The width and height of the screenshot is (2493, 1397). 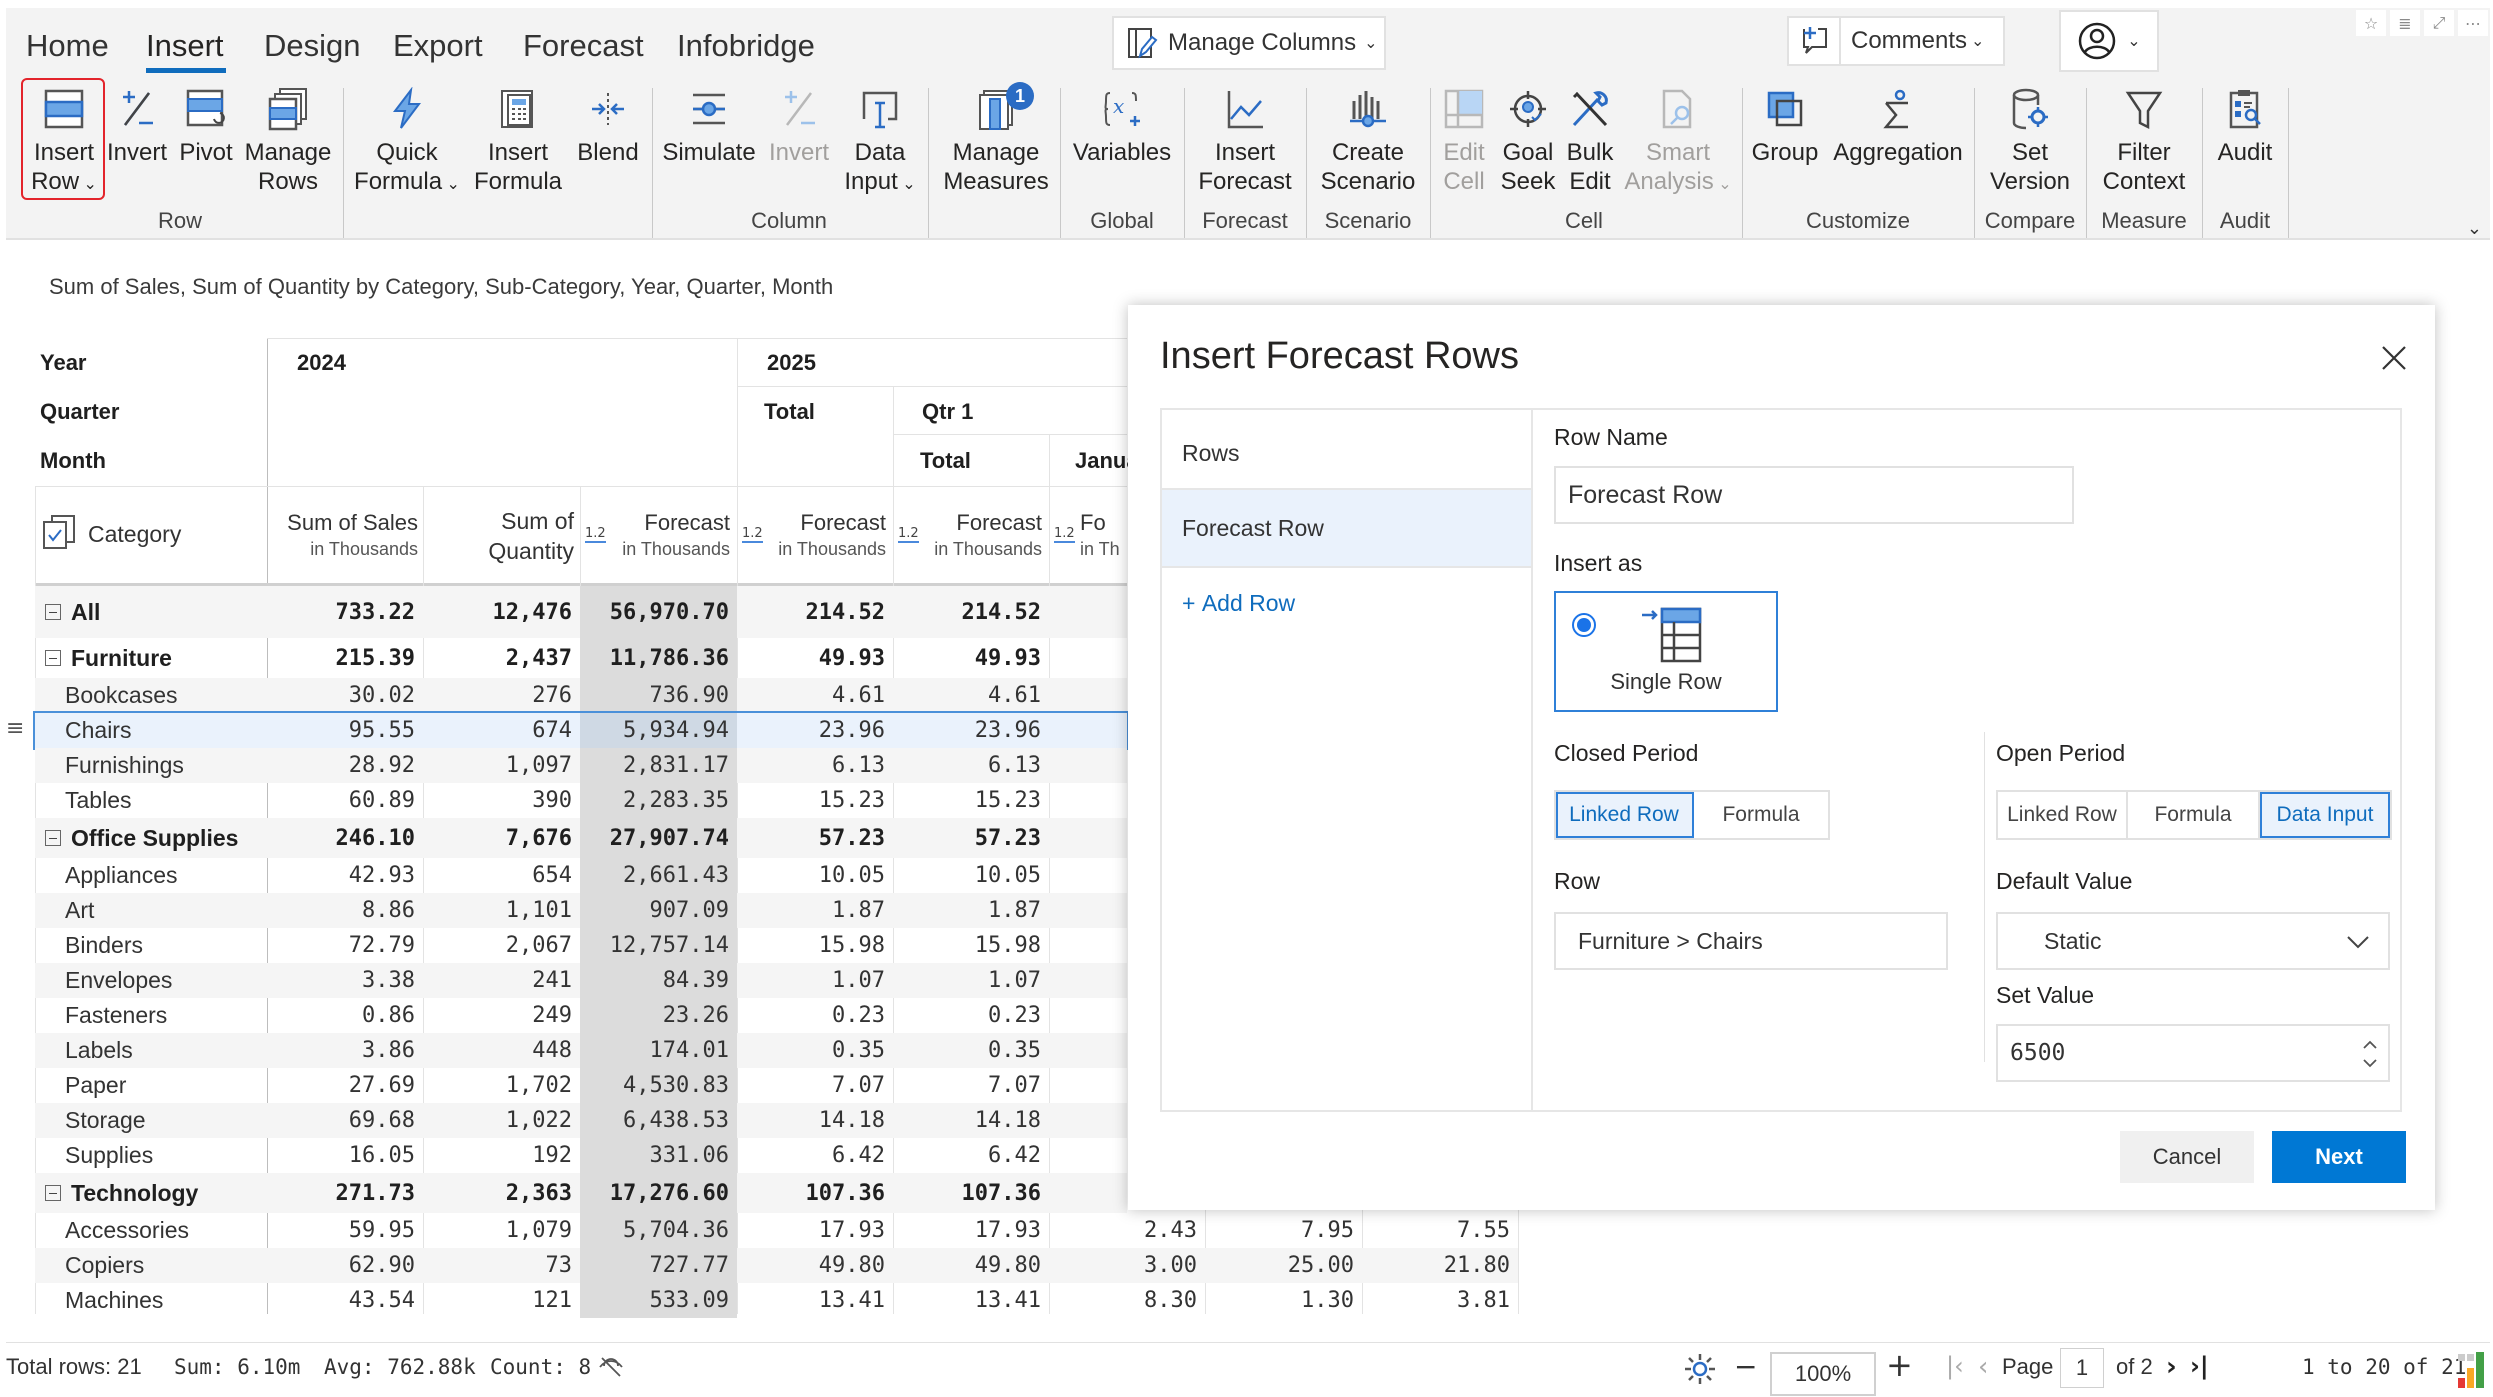 I want to click on edit-cell-button: Edit Cell, so click(x=1464, y=140).